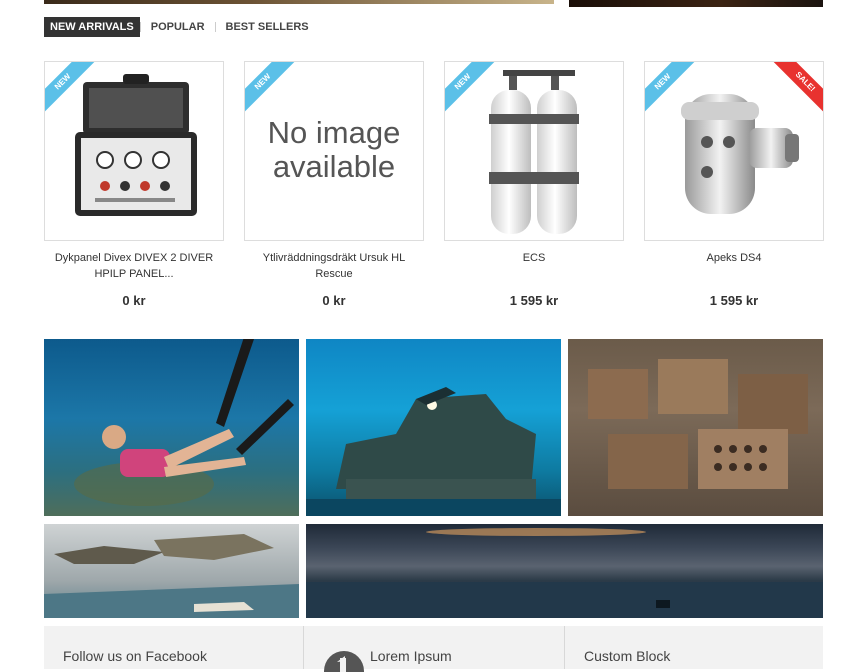 The height and width of the screenshot is (672, 856). I want to click on tab-new-arrivals: NEW ARRIVALS, so click(92, 27).